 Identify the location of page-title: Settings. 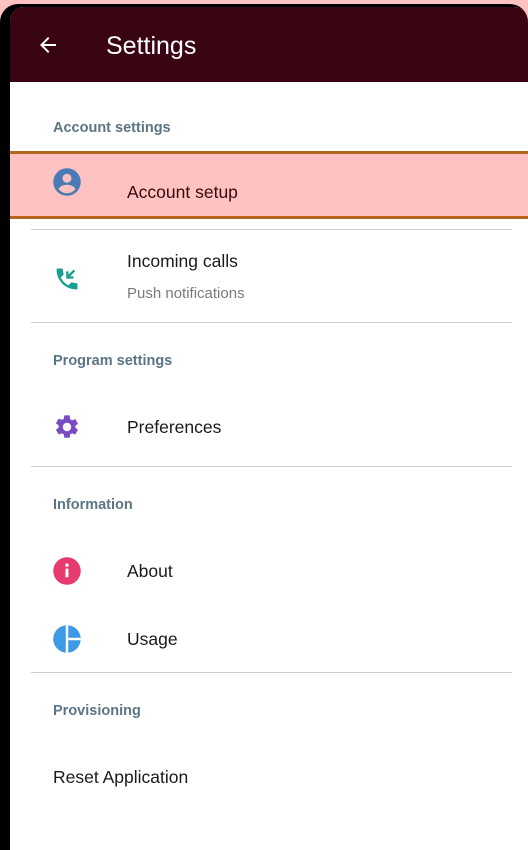
(151, 46).